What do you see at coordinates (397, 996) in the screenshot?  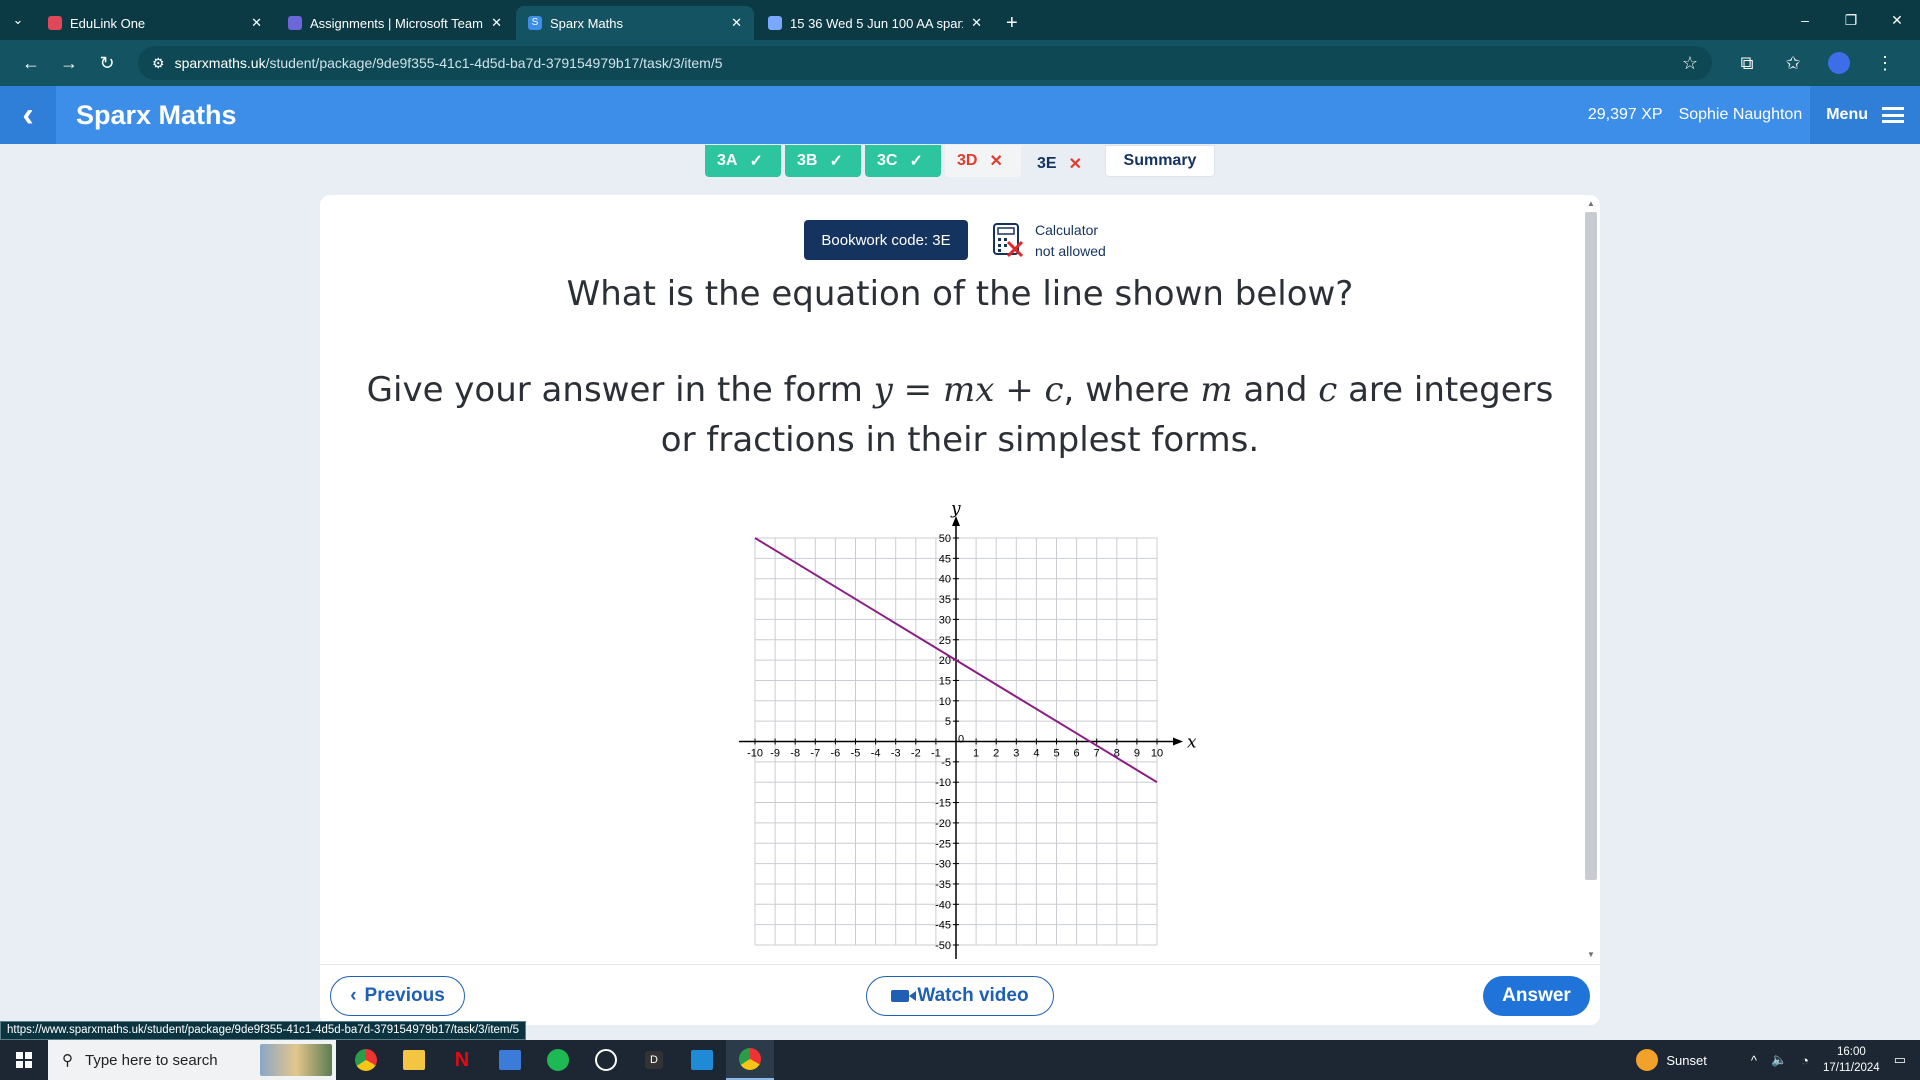 I see `previous-button: ‹ Previous` at bounding box center [397, 996].